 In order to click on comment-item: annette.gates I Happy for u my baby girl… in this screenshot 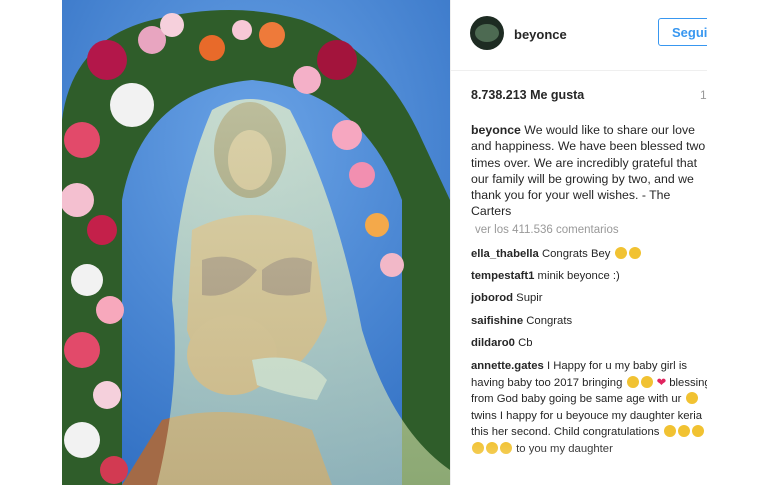, I will do `click(589, 407)`.